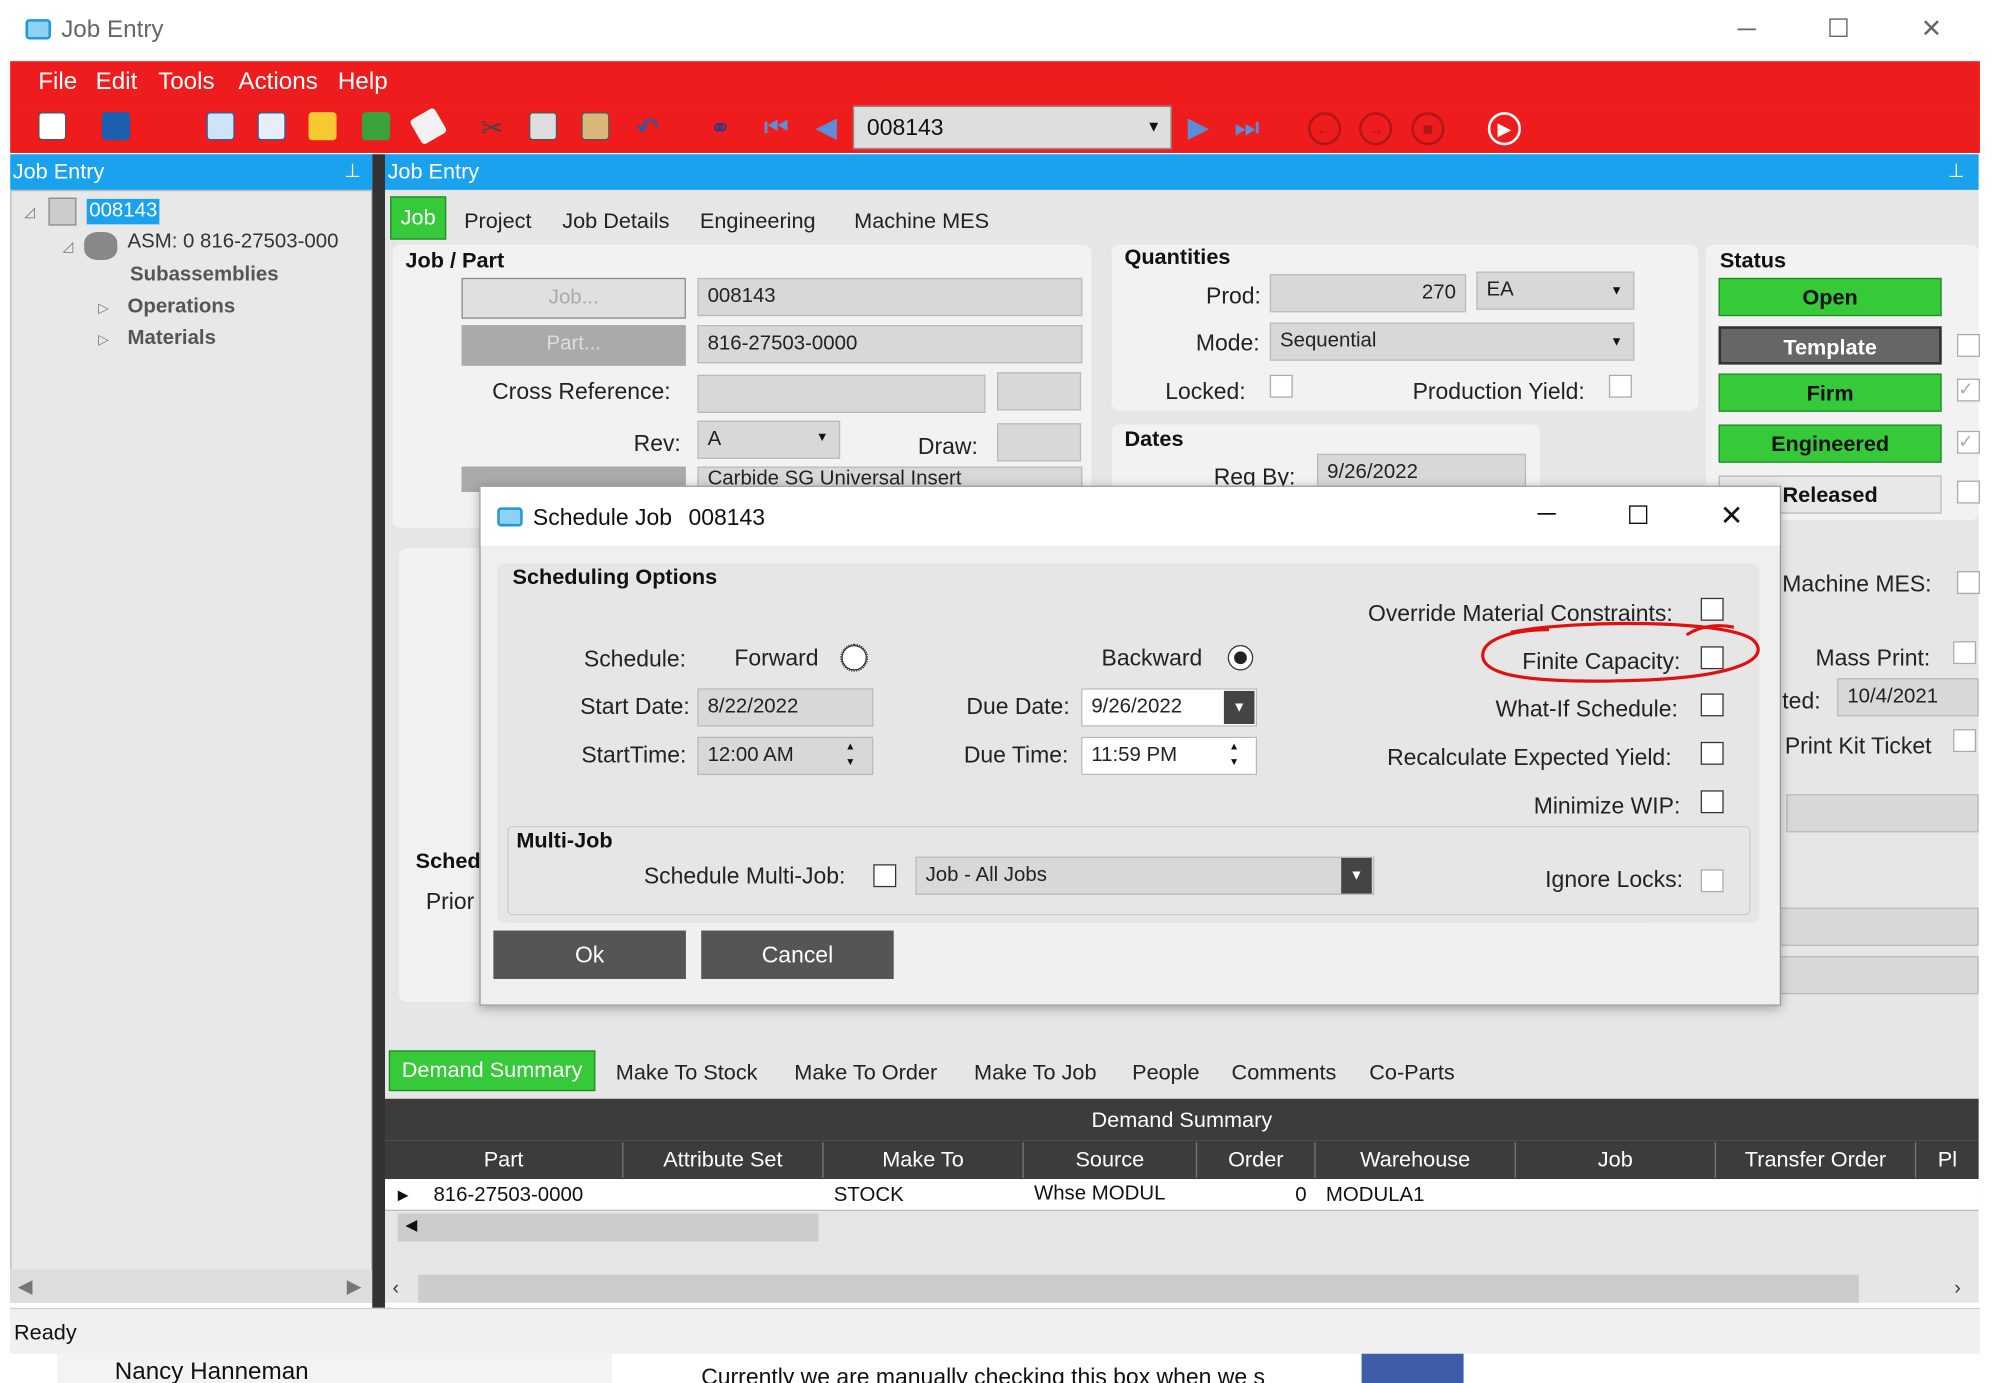 This screenshot has height=1383, width=1999. What do you see at coordinates (1198, 127) in the screenshot?
I see `next-record-icon: ▶` at bounding box center [1198, 127].